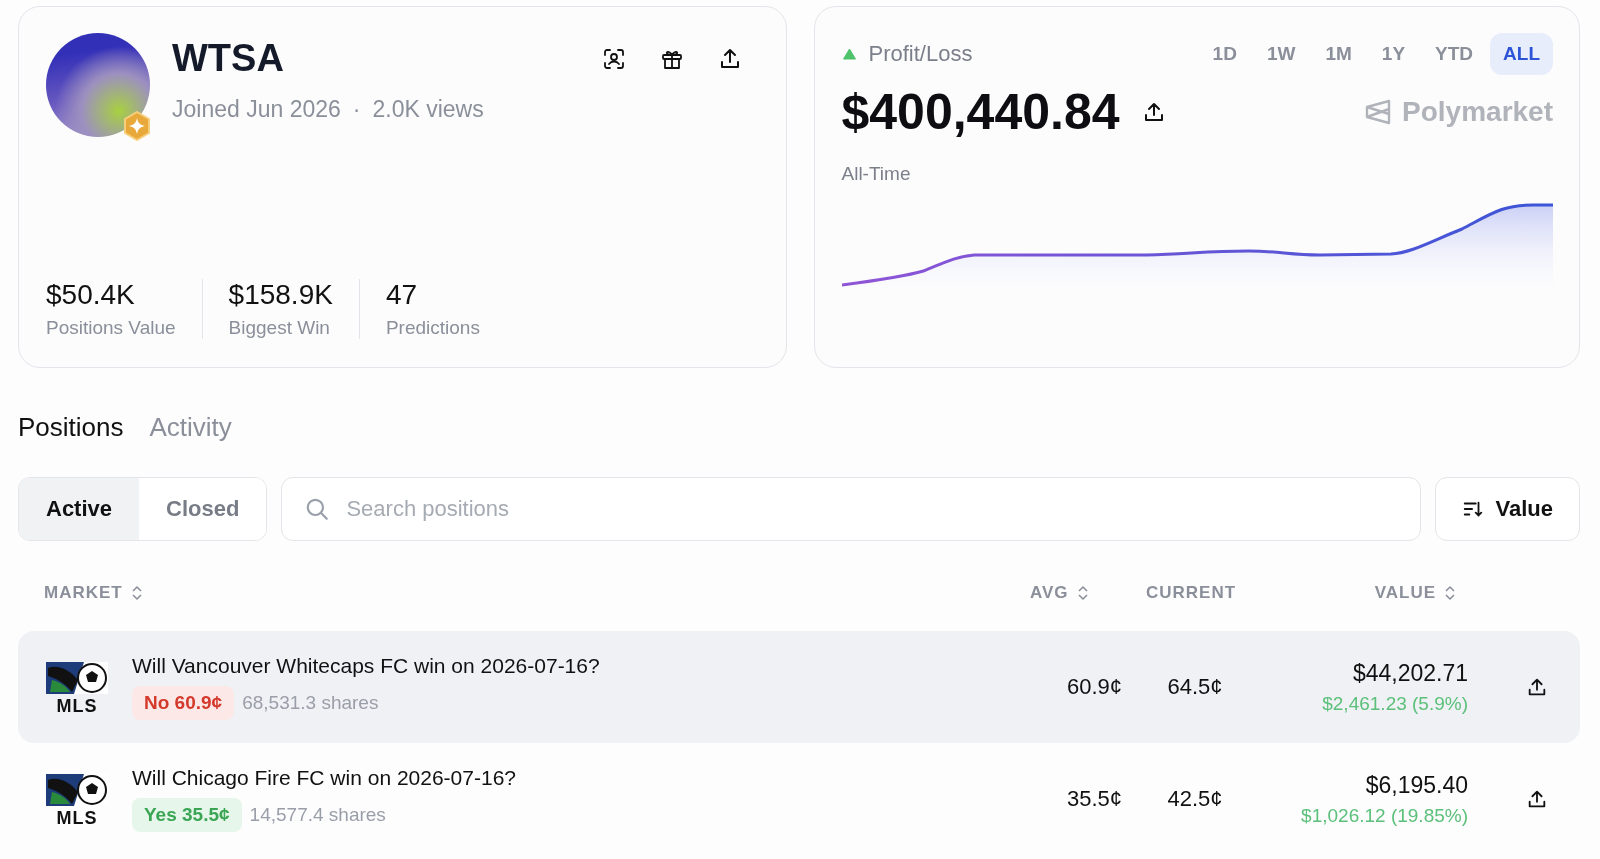 Image resolution: width=1600 pixels, height=859 pixels. Describe the element at coordinates (849, 54) in the screenshot. I see `triangle-up-icon` at that location.